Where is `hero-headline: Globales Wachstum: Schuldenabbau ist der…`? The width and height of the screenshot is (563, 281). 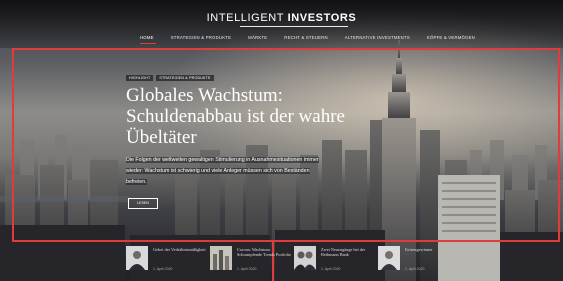
hero-headline: Globales Wachstum: Schuldenabbau ist der… is located at coordinates (241, 116).